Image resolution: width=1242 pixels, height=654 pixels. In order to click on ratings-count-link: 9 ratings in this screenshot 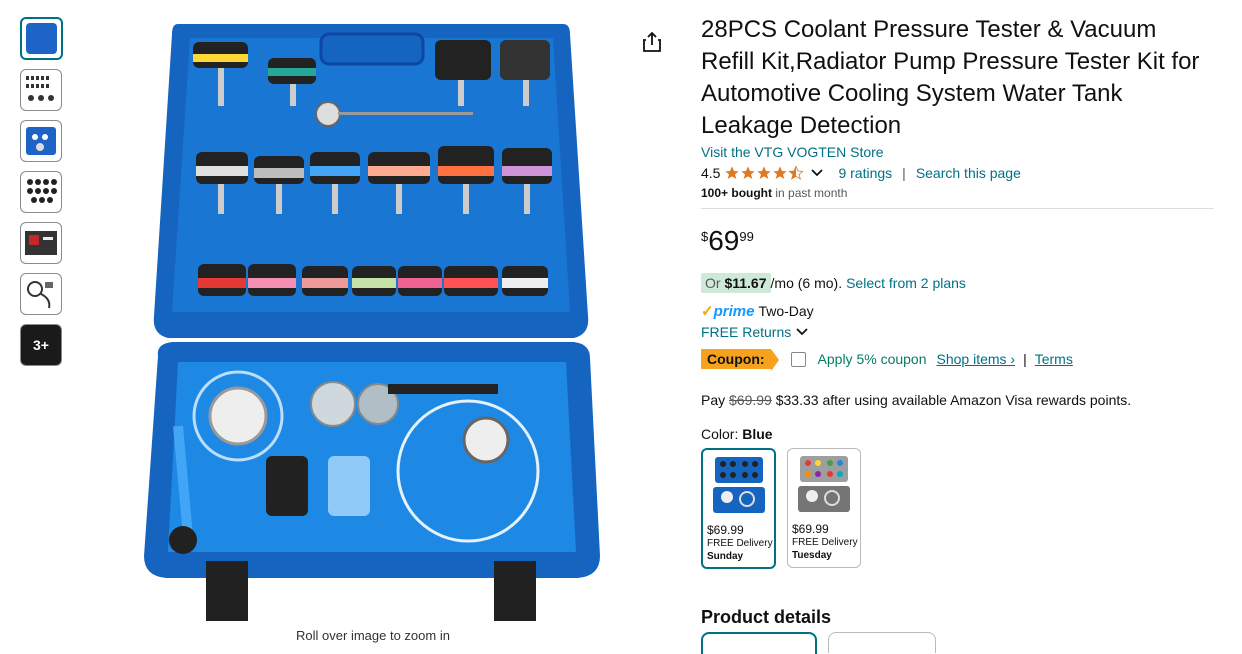, I will do `click(865, 173)`.